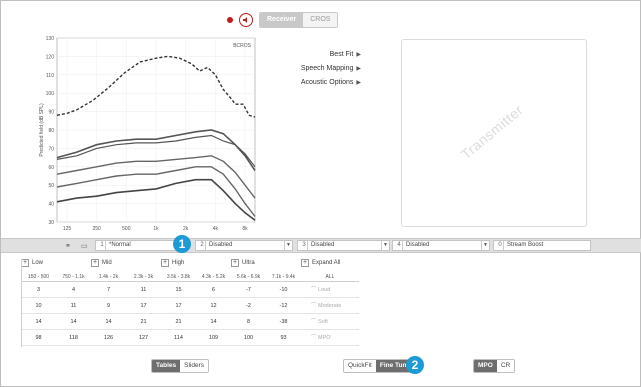 This screenshot has height=387, width=641. What do you see at coordinates (166, 366) in the screenshot?
I see `tables-button: Tables` at bounding box center [166, 366].